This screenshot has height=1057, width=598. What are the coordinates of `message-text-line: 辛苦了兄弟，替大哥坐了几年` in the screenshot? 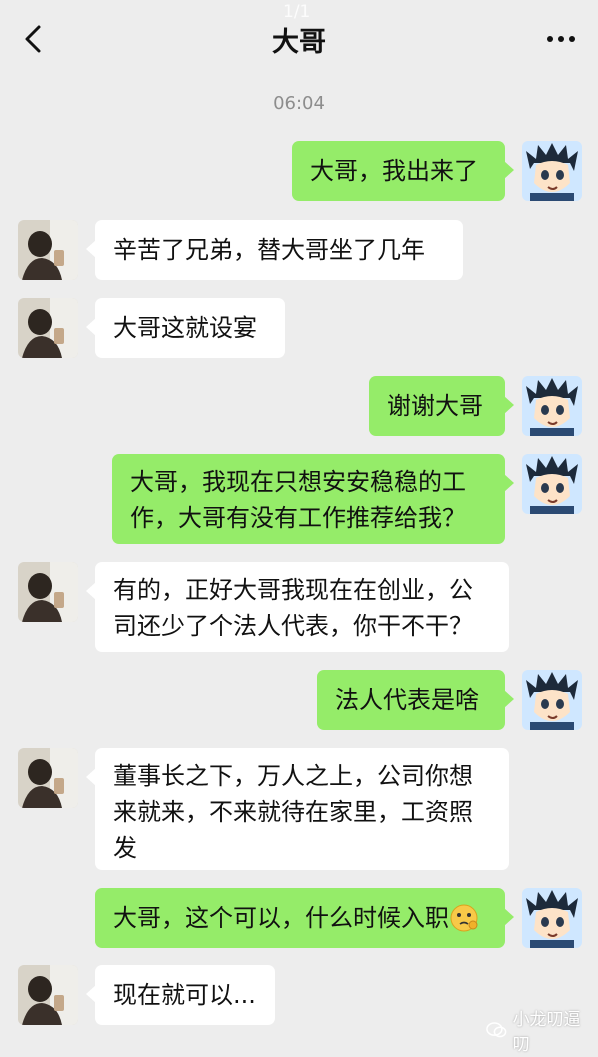 It's located at (269, 250).